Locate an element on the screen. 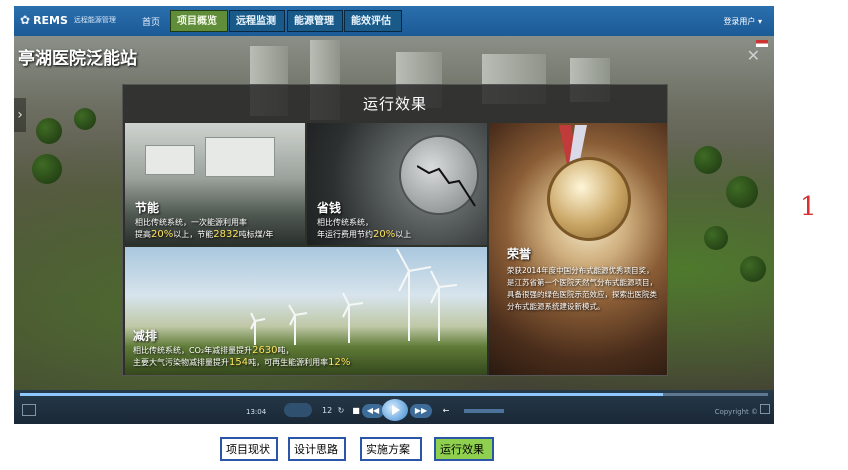 This screenshot has width=848, height=470. tab-remote-monitoring: 远程监测 is located at coordinates (257, 21).